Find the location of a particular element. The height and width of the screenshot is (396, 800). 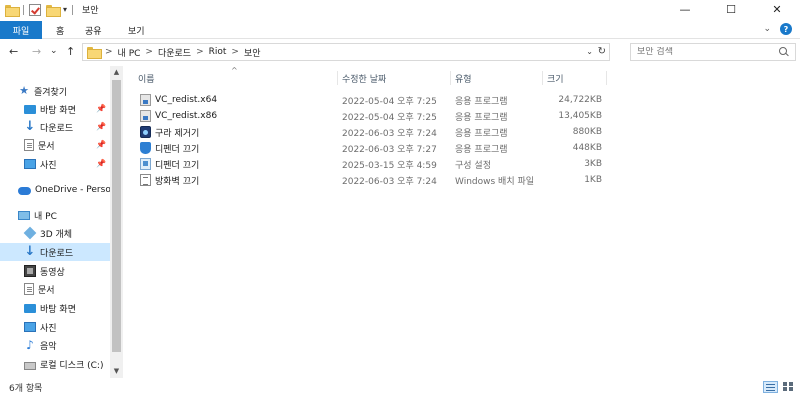

column-header-date: 수정한 날짜 is located at coordinates (394, 78).